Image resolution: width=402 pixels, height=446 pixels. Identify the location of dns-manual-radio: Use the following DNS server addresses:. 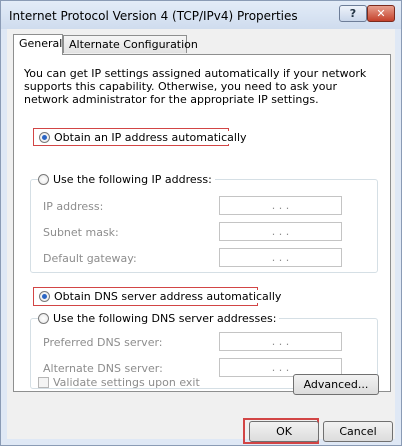
(159, 318).